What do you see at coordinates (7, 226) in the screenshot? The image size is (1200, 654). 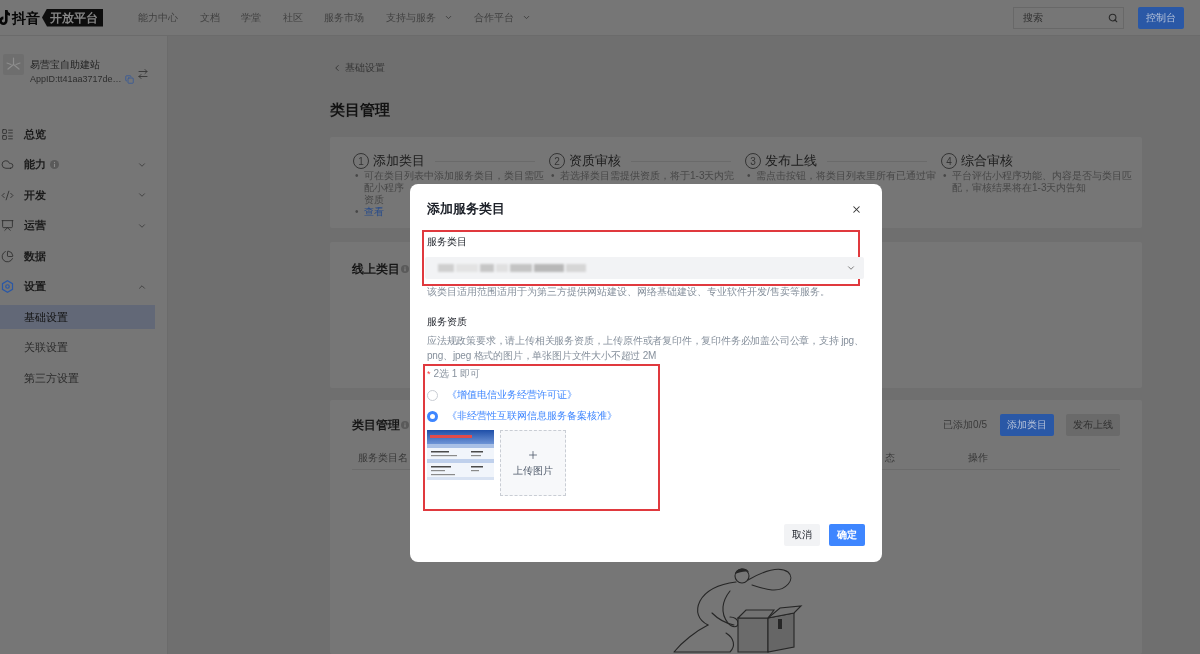 I see `chart-board-icon` at bounding box center [7, 226].